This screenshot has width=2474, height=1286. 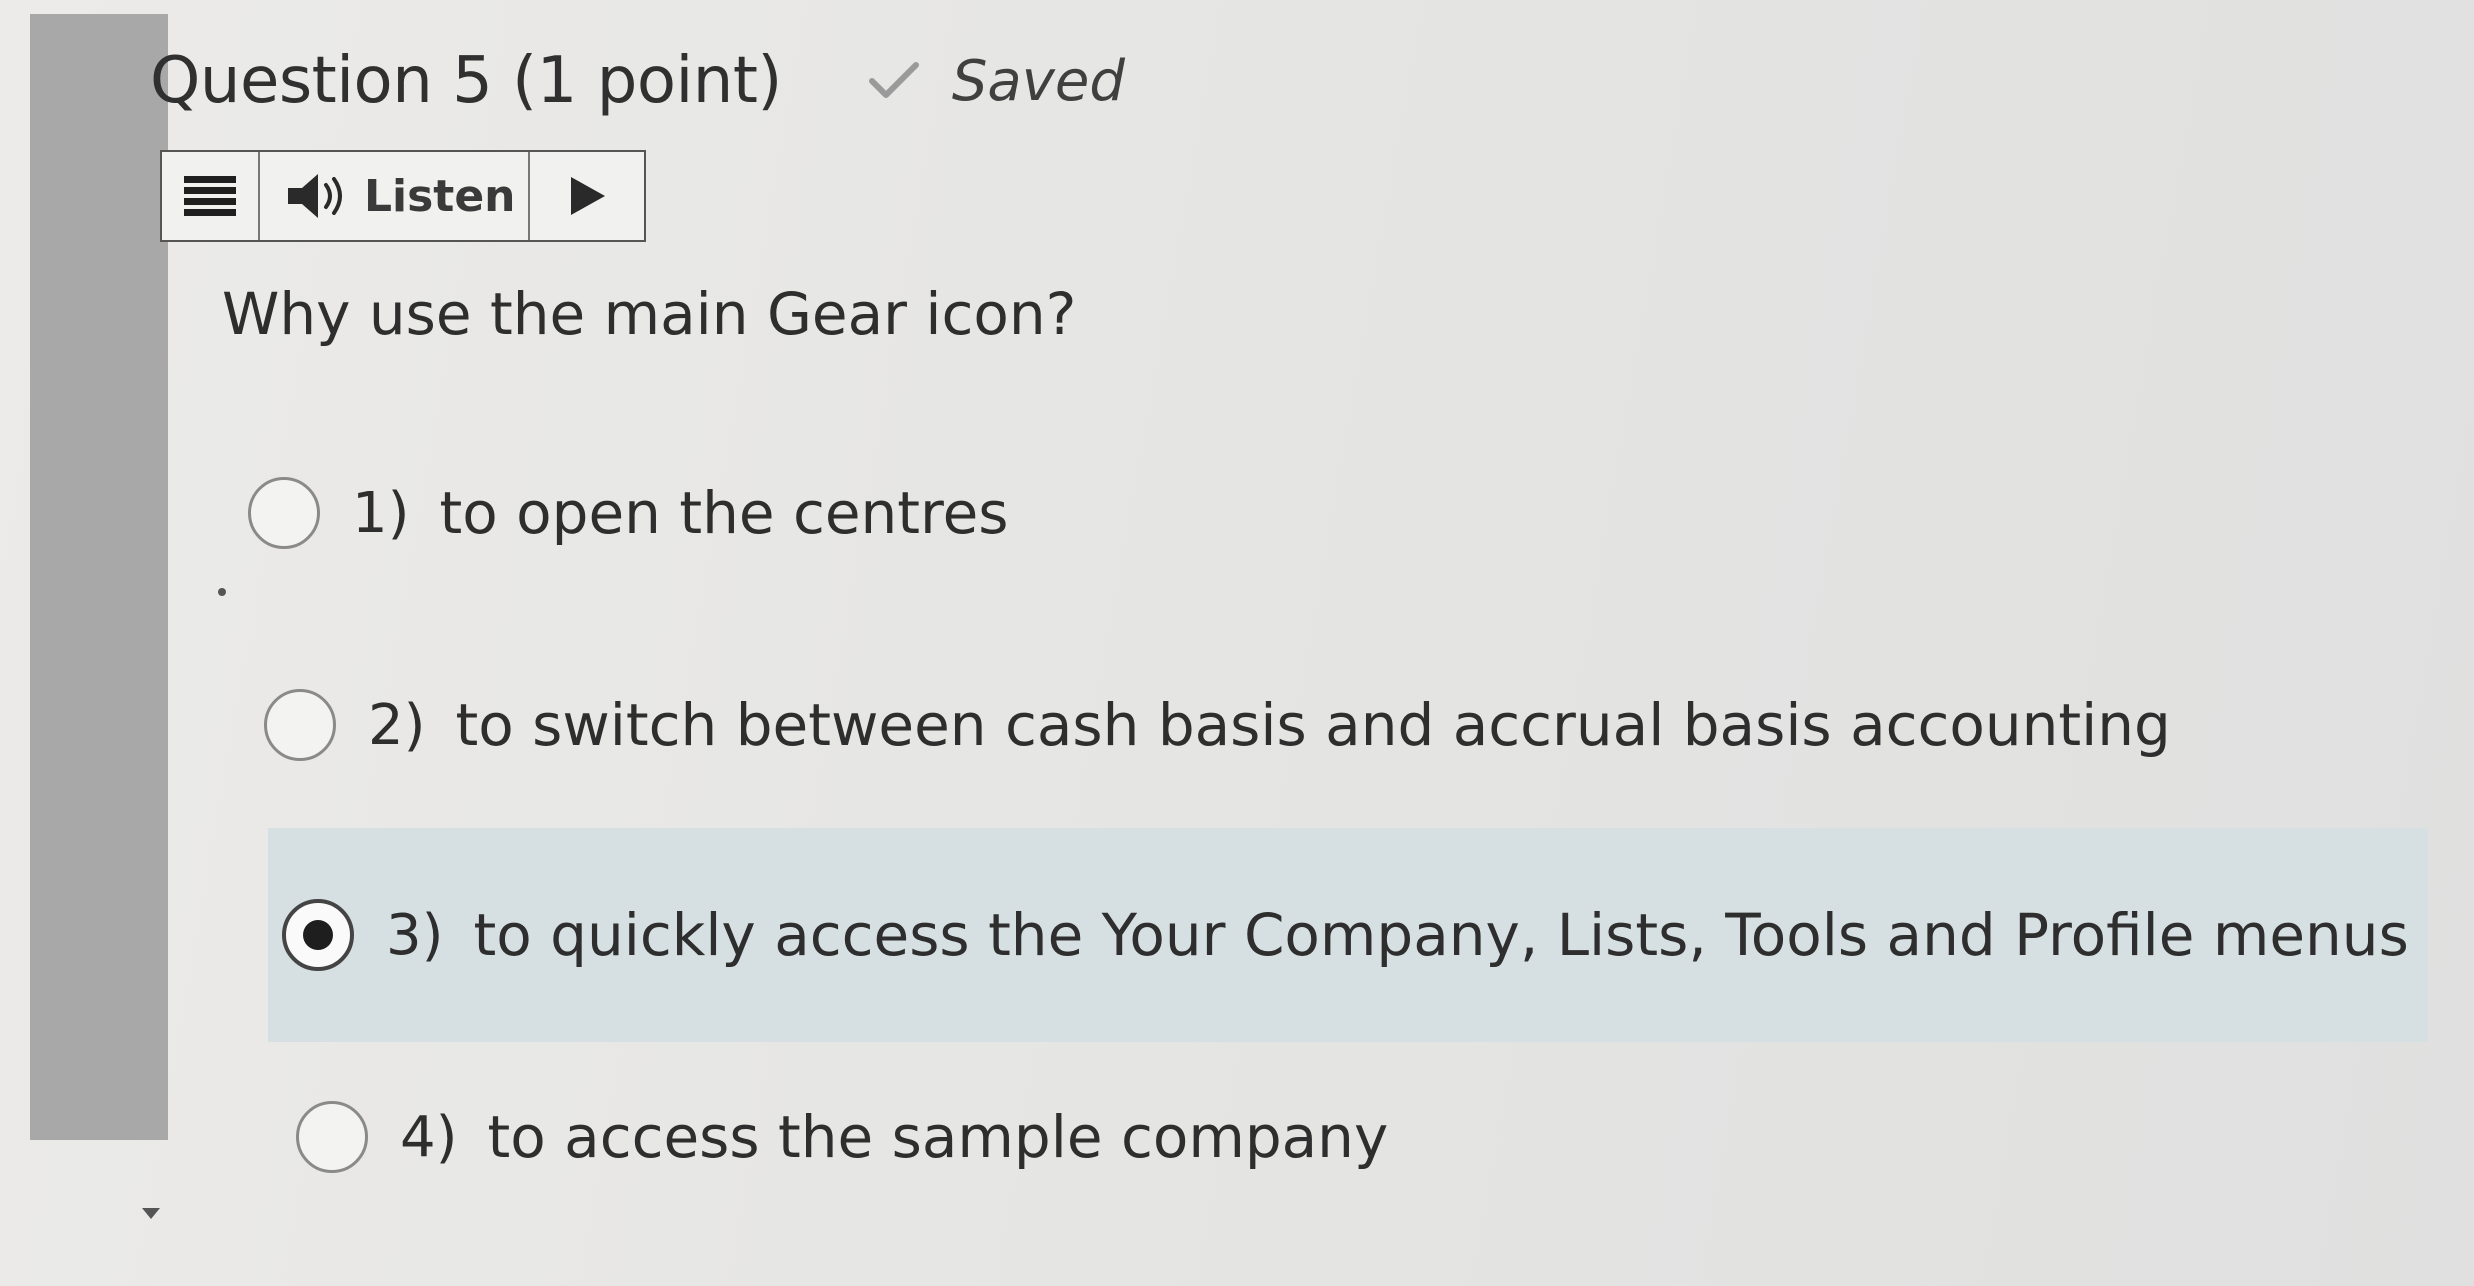 What do you see at coordinates (938, 1137) in the screenshot?
I see `option-label: to access the sample company` at bounding box center [938, 1137].